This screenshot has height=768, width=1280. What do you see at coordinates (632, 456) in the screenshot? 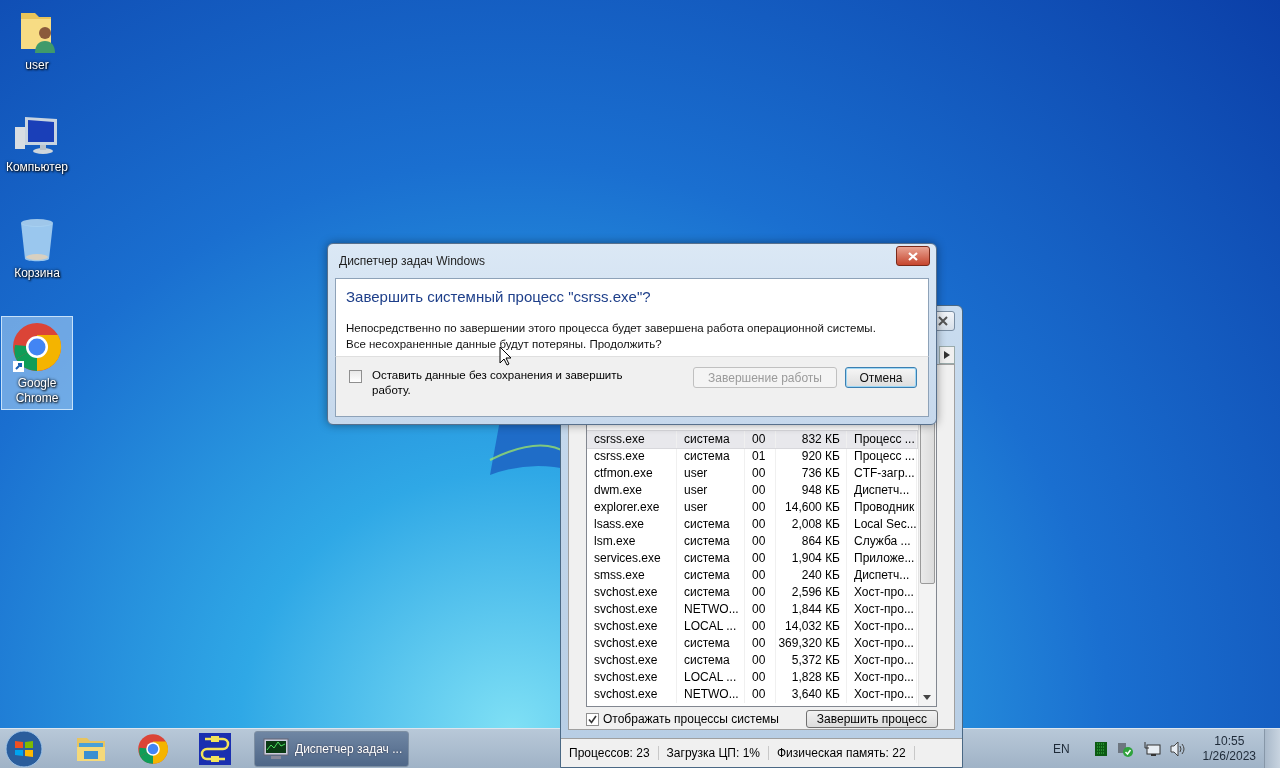
I see `table-cell: csrss.exe` at bounding box center [632, 456].